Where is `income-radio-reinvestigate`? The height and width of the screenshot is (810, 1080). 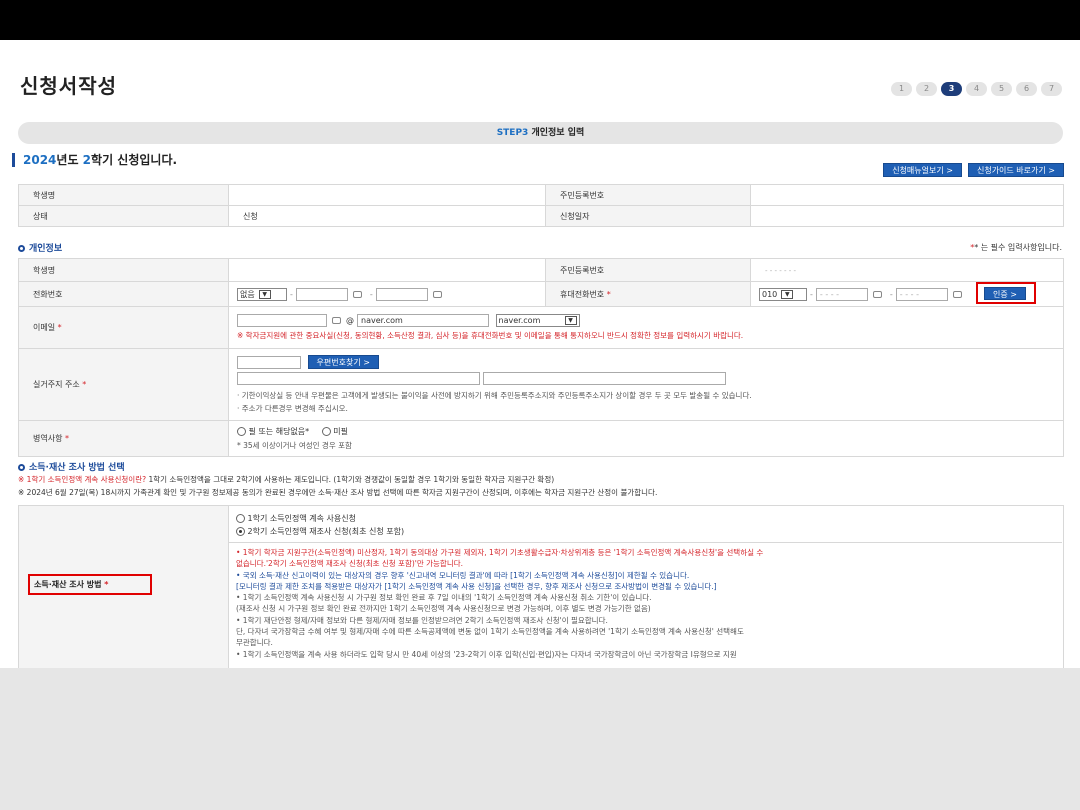 income-radio-reinvestigate is located at coordinates (240, 531).